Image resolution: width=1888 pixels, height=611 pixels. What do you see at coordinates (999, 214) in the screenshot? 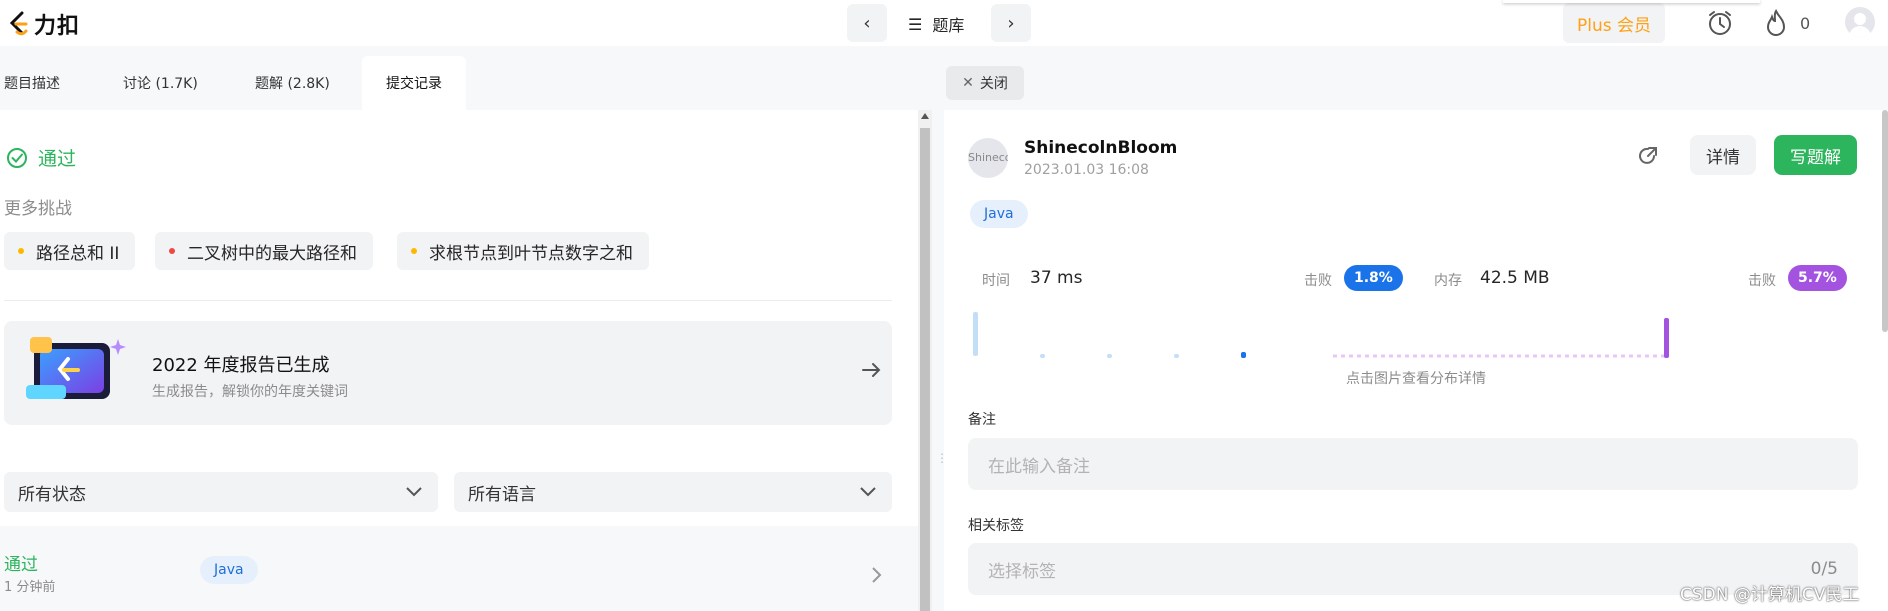
I see `language-badge: Java` at bounding box center [999, 214].